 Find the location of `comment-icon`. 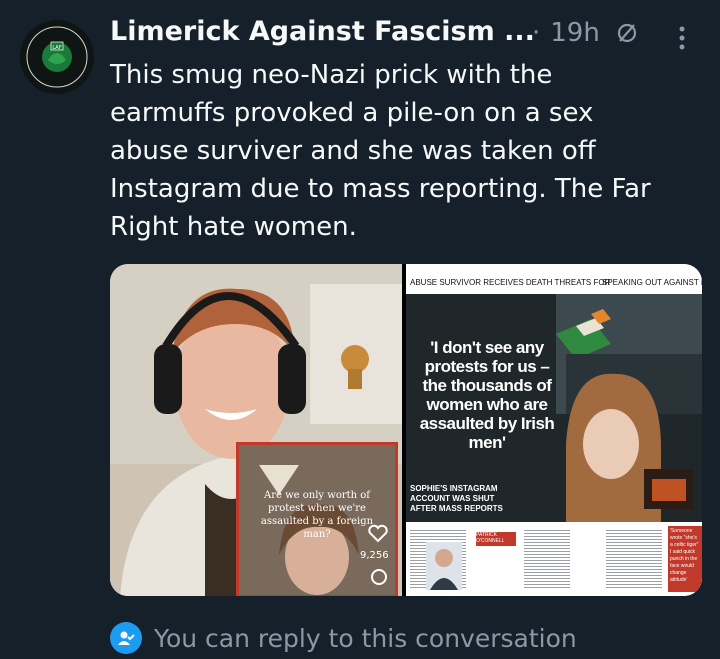

comment-icon is located at coordinates (379, 577).